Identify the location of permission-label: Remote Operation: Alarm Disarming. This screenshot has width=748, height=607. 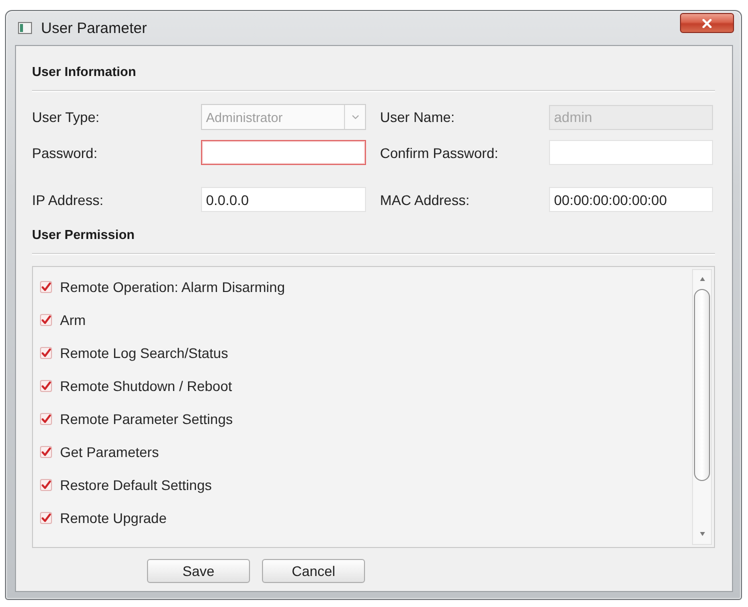
(172, 286).